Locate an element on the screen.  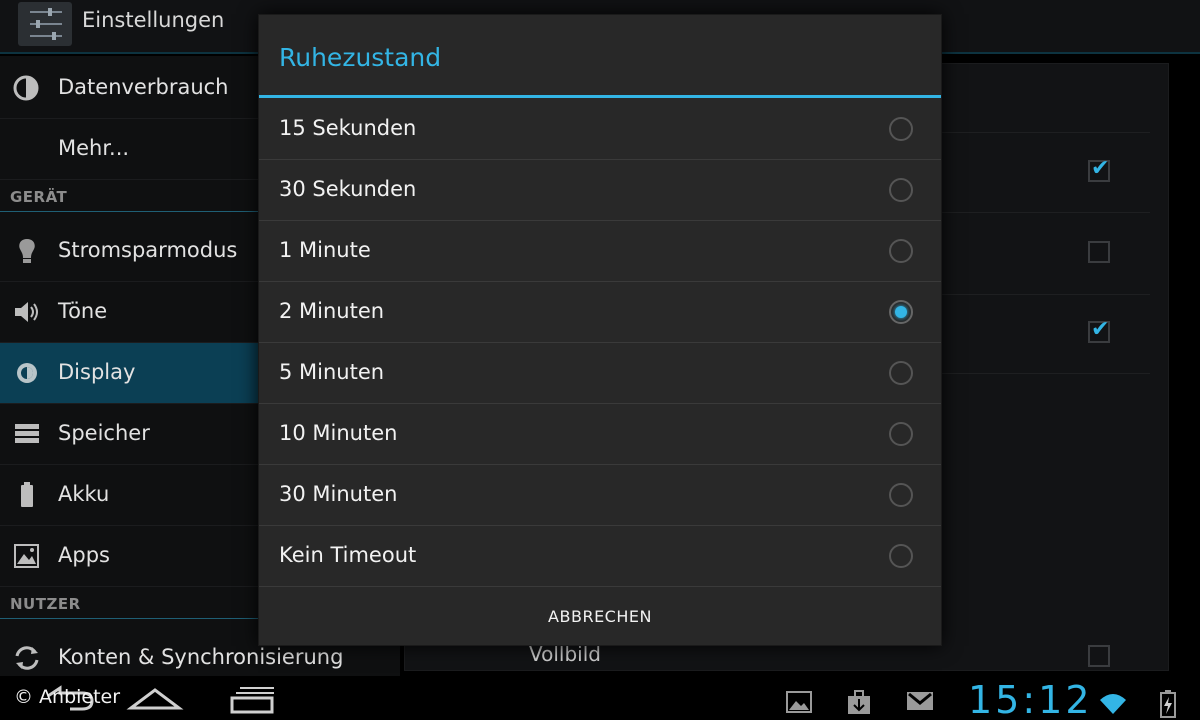
storage-icon is located at coordinates (27, 433).